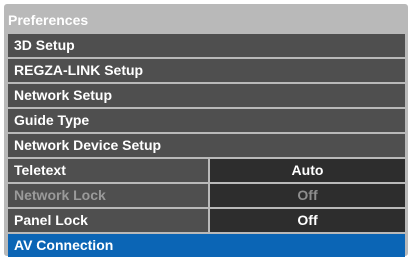 This screenshot has width=413, height=261. Describe the element at coordinates (64, 245) in the screenshot. I see `menu-item-label: AV Connection` at that location.